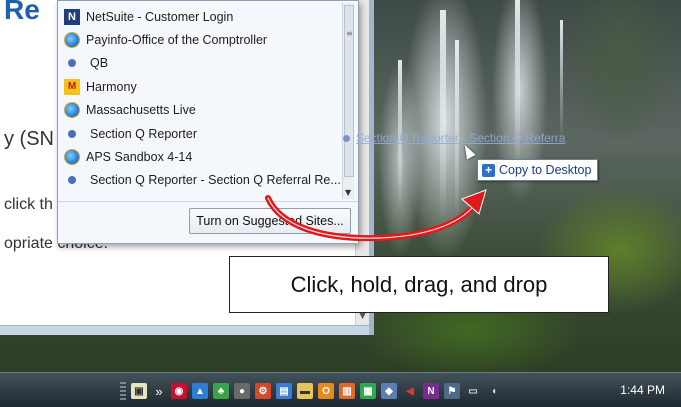  Describe the element at coordinates (263, 391) in the screenshot. I see `gear-icon: ⚙` at that location.